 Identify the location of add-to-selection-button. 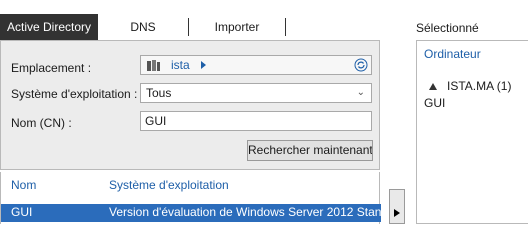
(397, 206).